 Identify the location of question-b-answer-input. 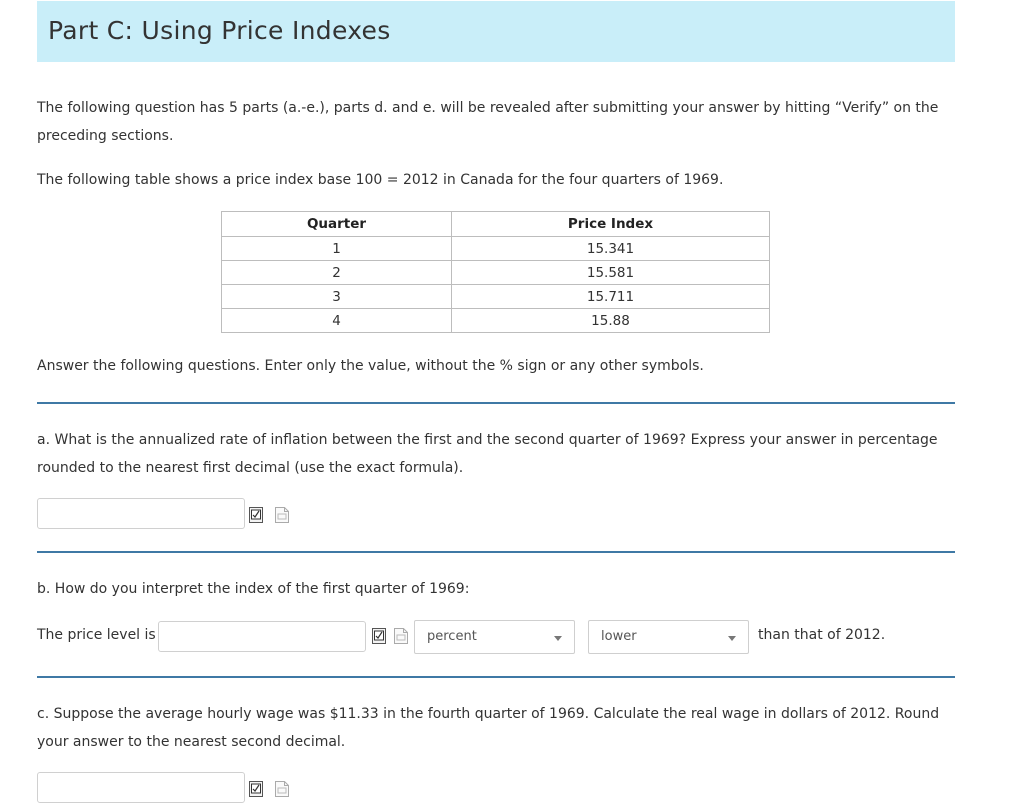
(262, 636).